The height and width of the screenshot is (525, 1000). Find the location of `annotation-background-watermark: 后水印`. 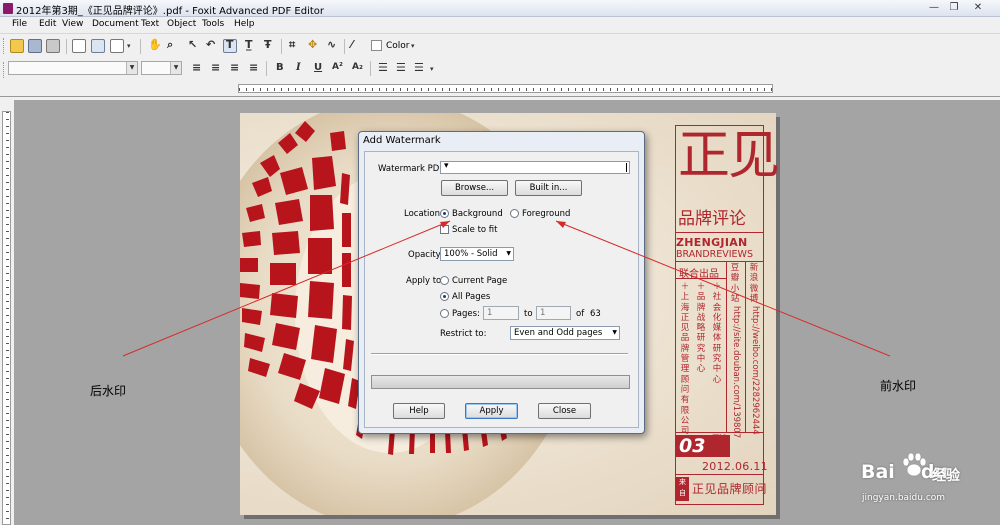

annotation-background-watermark: 后水印 is located at coordinates (108, 391).